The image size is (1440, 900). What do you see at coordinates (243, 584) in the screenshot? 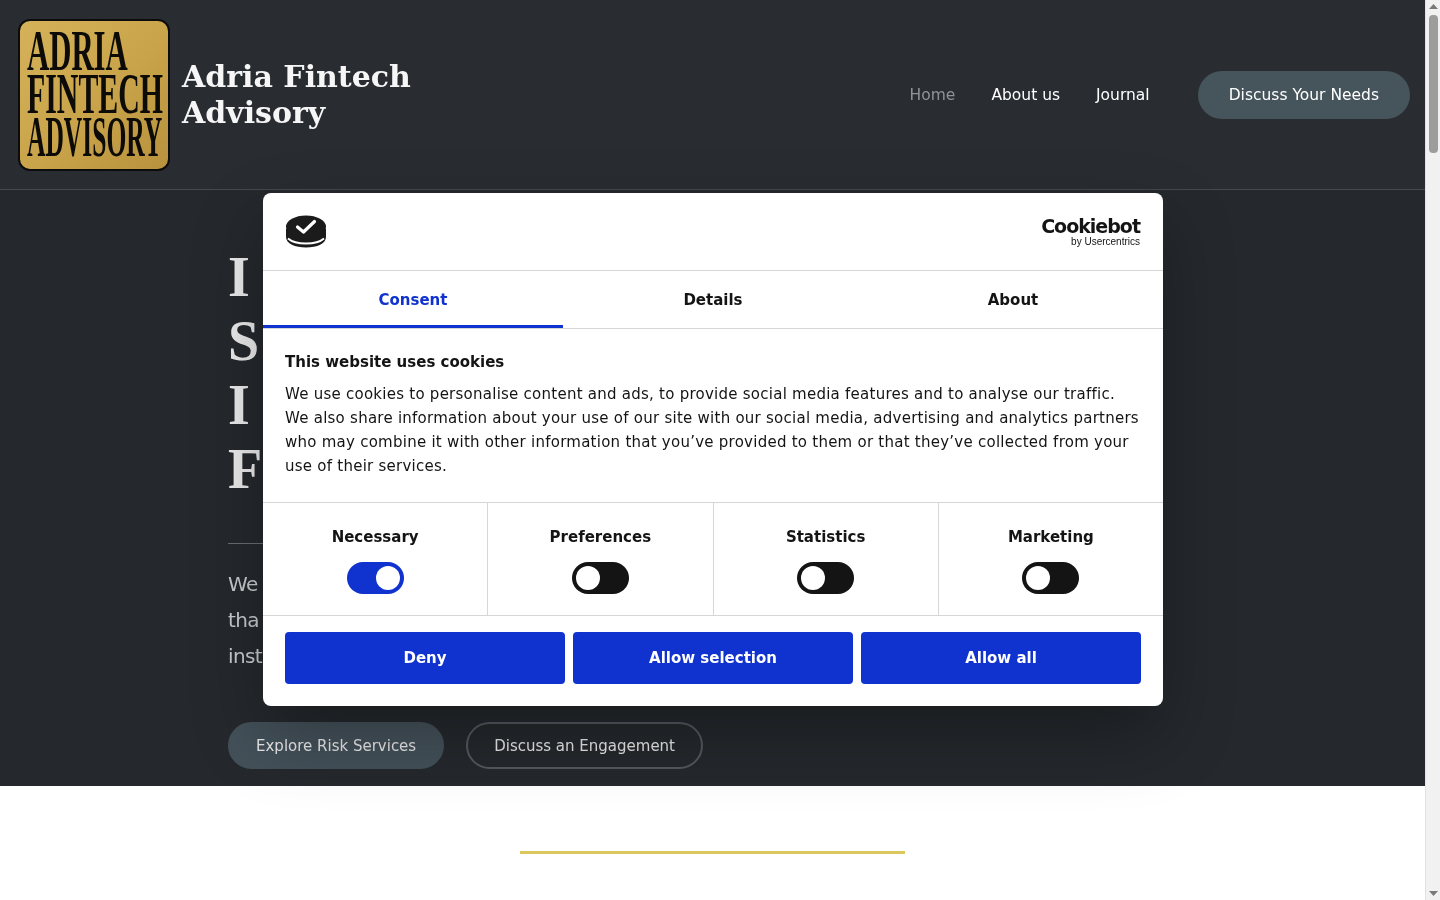
I see `hero-paragraph-text: We` at bounding box center [243, 584].